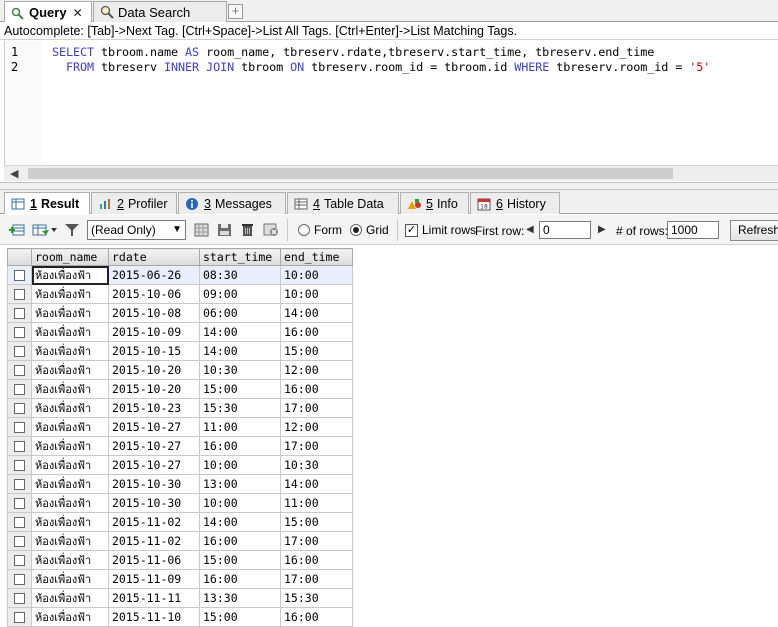 Image resolution: width=778 pixels, height=627 pixels. What do you see at coordinates (240, 275) in the screenshot?
I see `cell-start-time: 08:30` at bounding box center [240, 275].